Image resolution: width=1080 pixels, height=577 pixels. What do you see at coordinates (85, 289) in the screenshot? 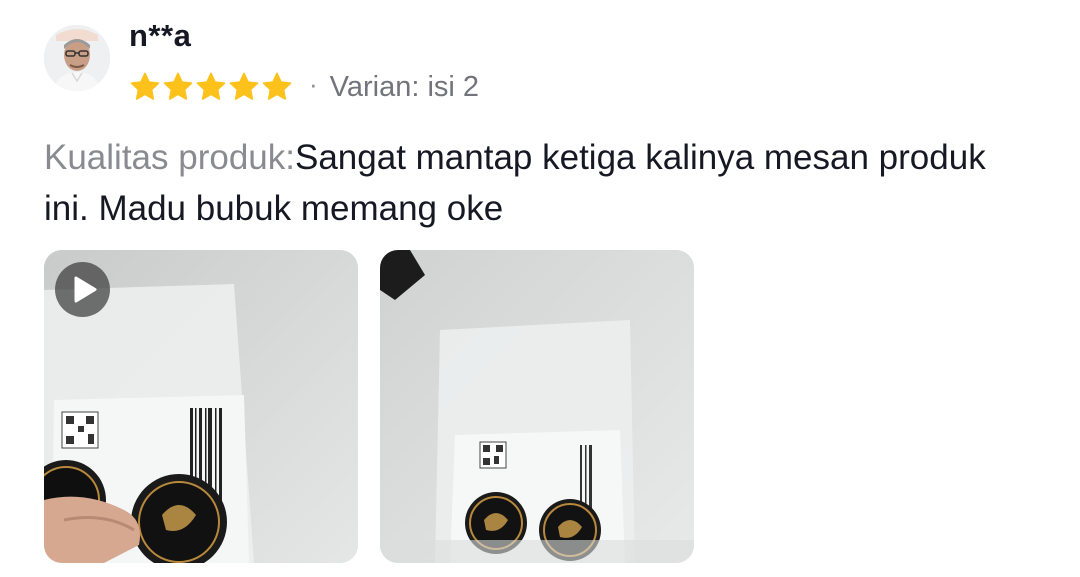
I see `play-icon` at bounding box center [85, 289].